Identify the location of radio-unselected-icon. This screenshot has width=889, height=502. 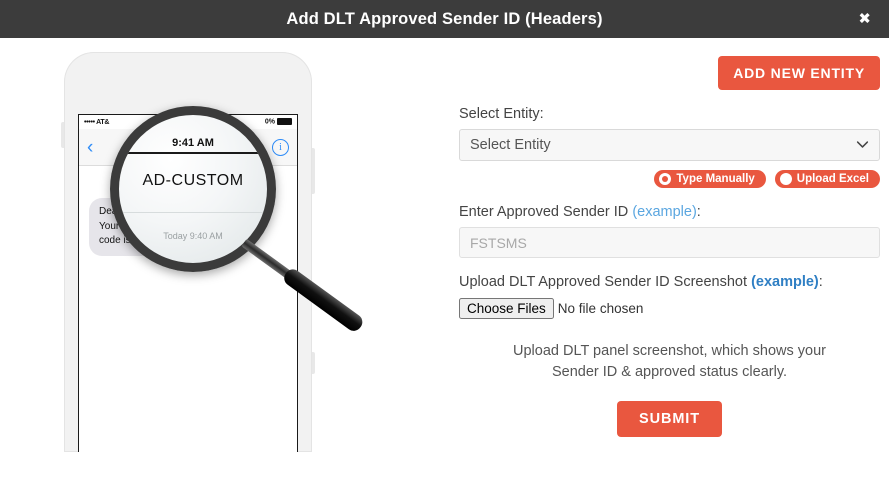
(785, 179).